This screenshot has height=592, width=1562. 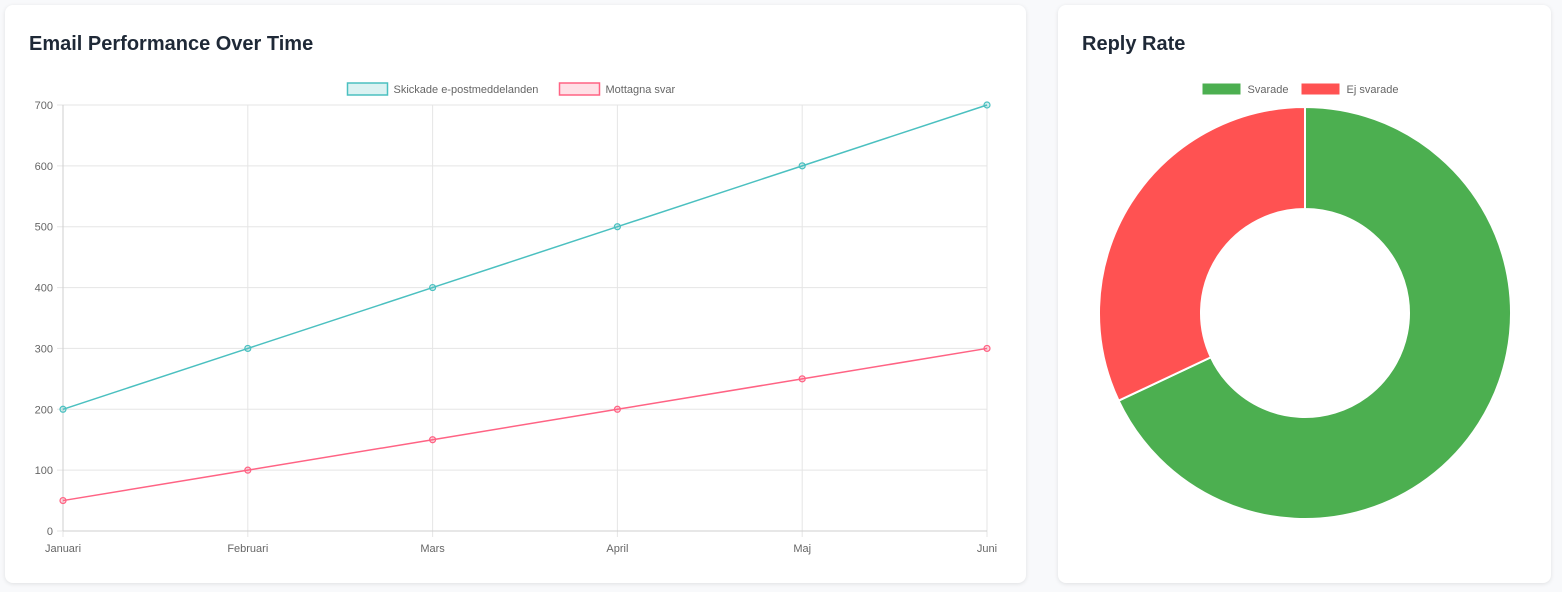 What do you see at coordinates (466, 90) in the screenshot?
I see `legend-label: Skickade e-postmeddelanden` at bounding box center [466, 90].